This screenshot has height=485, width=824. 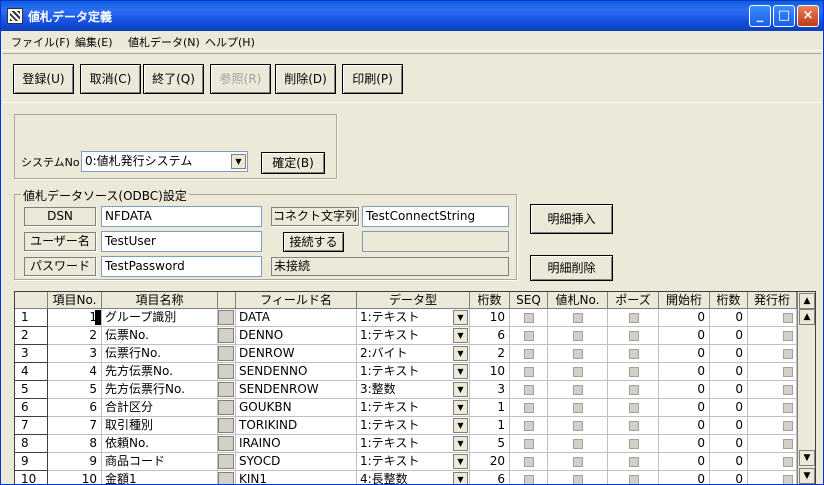 I want to click on item-no-cell: 8, so click(x=75, y=444).